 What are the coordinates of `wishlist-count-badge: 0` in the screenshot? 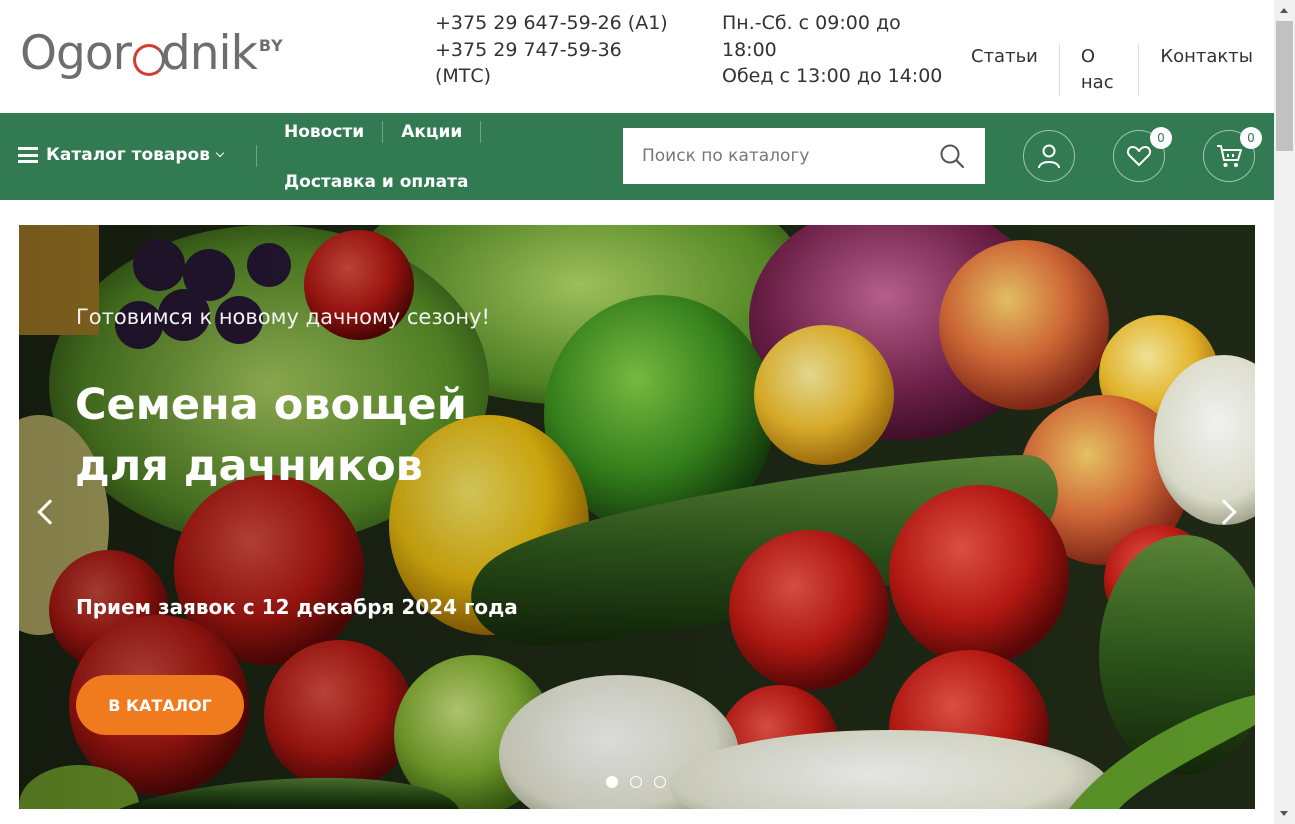 It's located at (1161, 138).